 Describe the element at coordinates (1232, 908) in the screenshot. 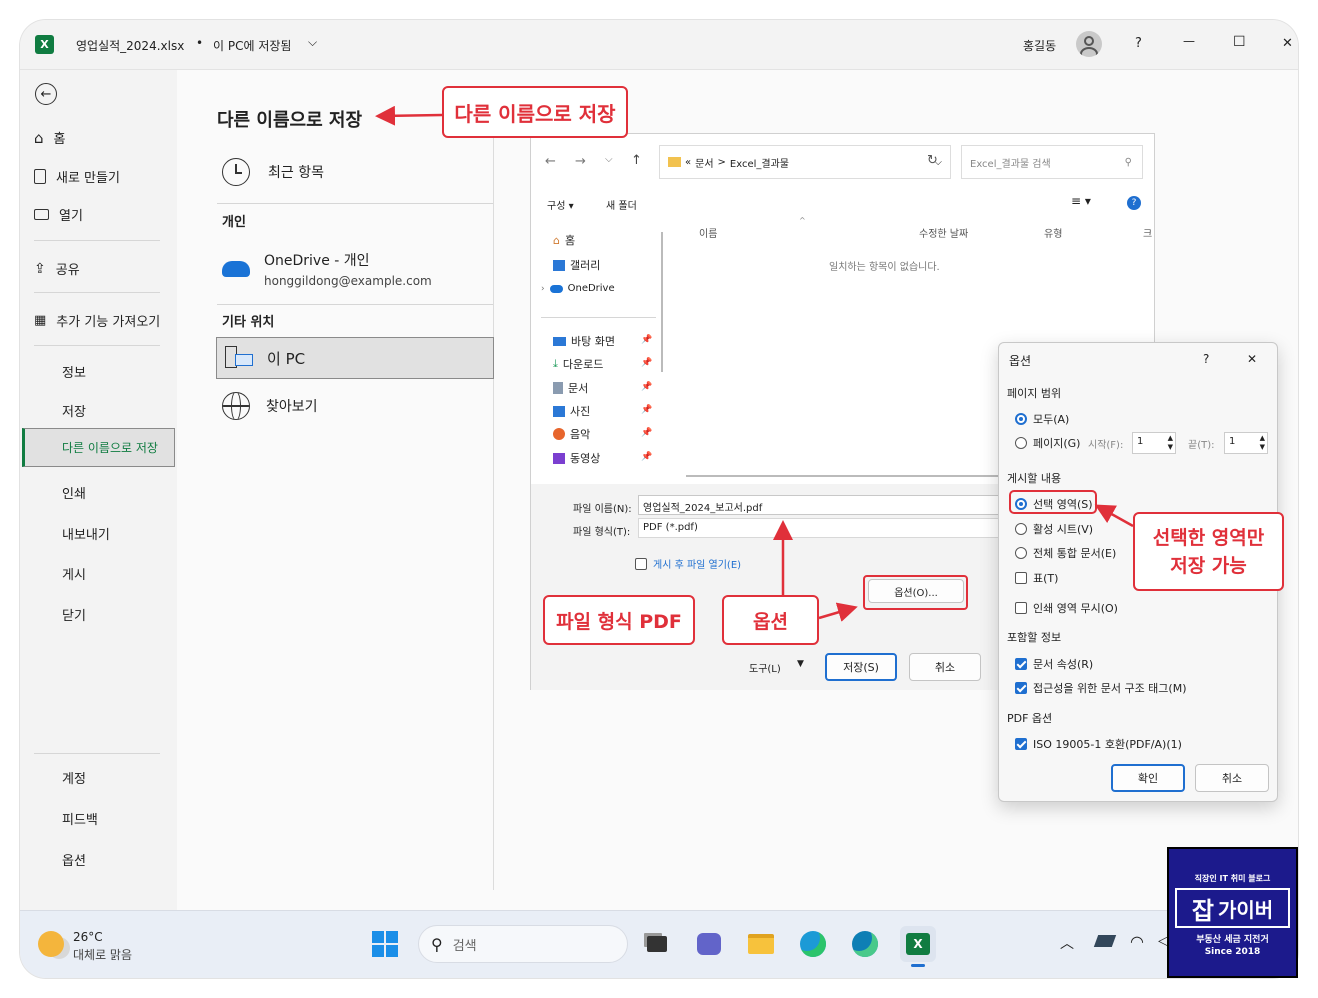

I see `watermark-logo: 잡 가이버` at that location.